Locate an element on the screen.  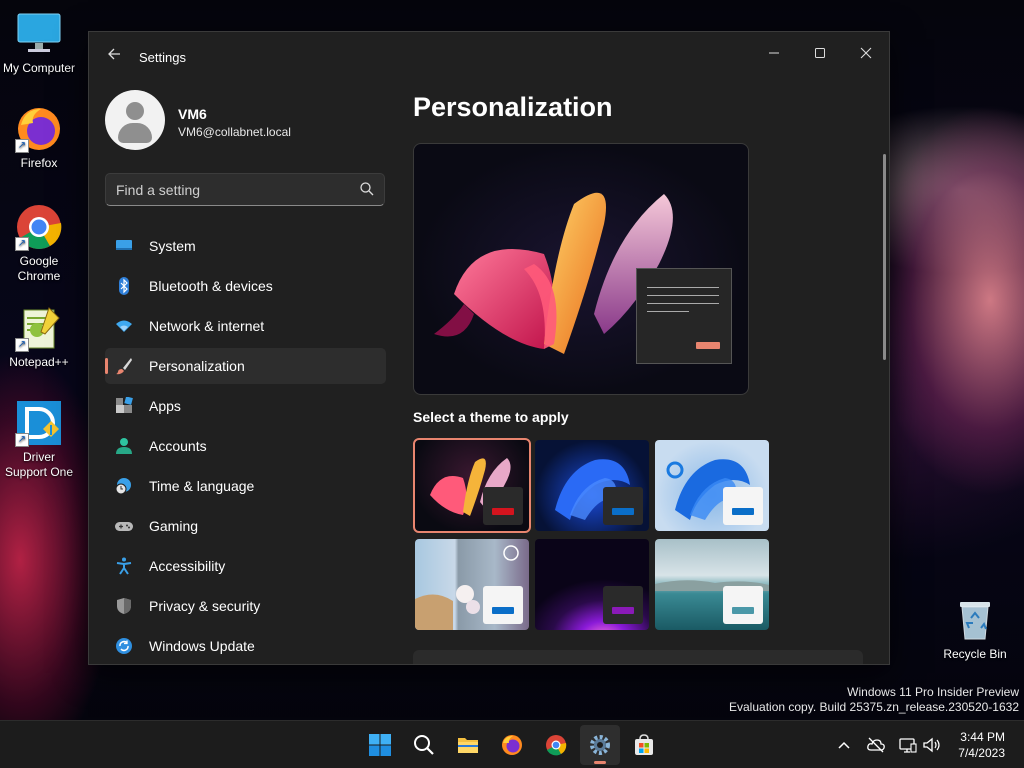
desktop-icon-notepadpp: ↗ Notepad++ is located at coordinates (39, 337).